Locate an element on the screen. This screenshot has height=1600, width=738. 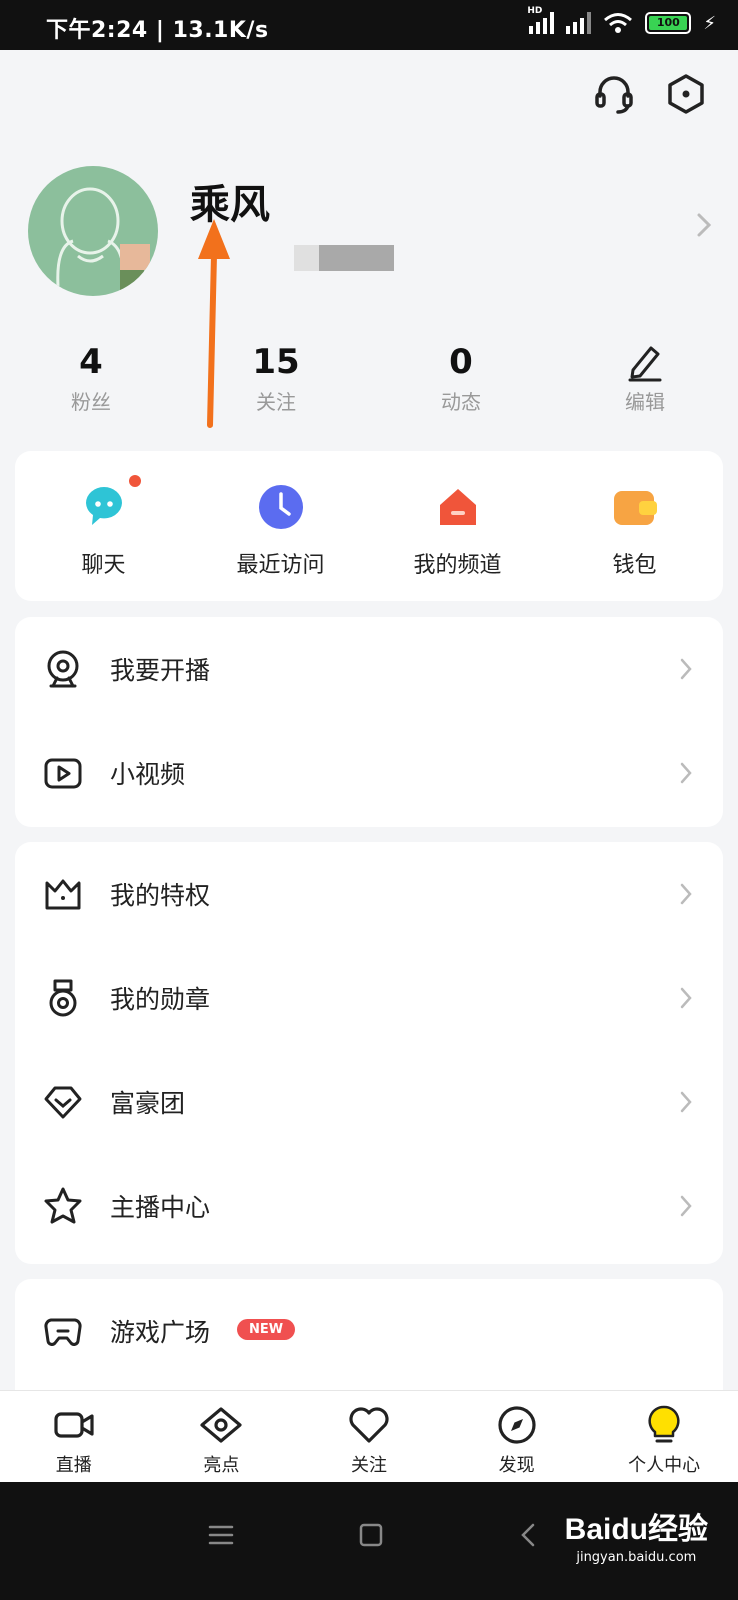
edit-pen-icon is located at coordinates (645, 364).